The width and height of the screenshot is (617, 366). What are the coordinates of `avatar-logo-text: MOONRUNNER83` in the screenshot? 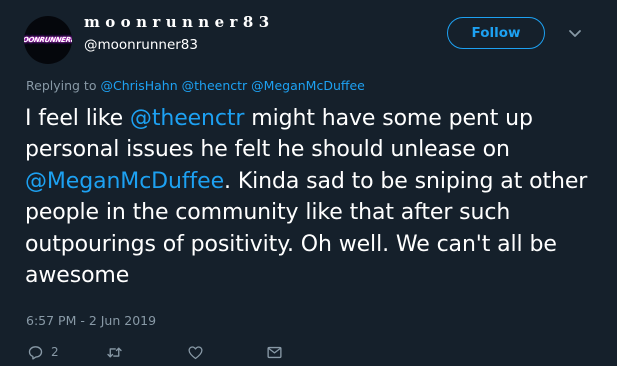 It's located at (48, 40).